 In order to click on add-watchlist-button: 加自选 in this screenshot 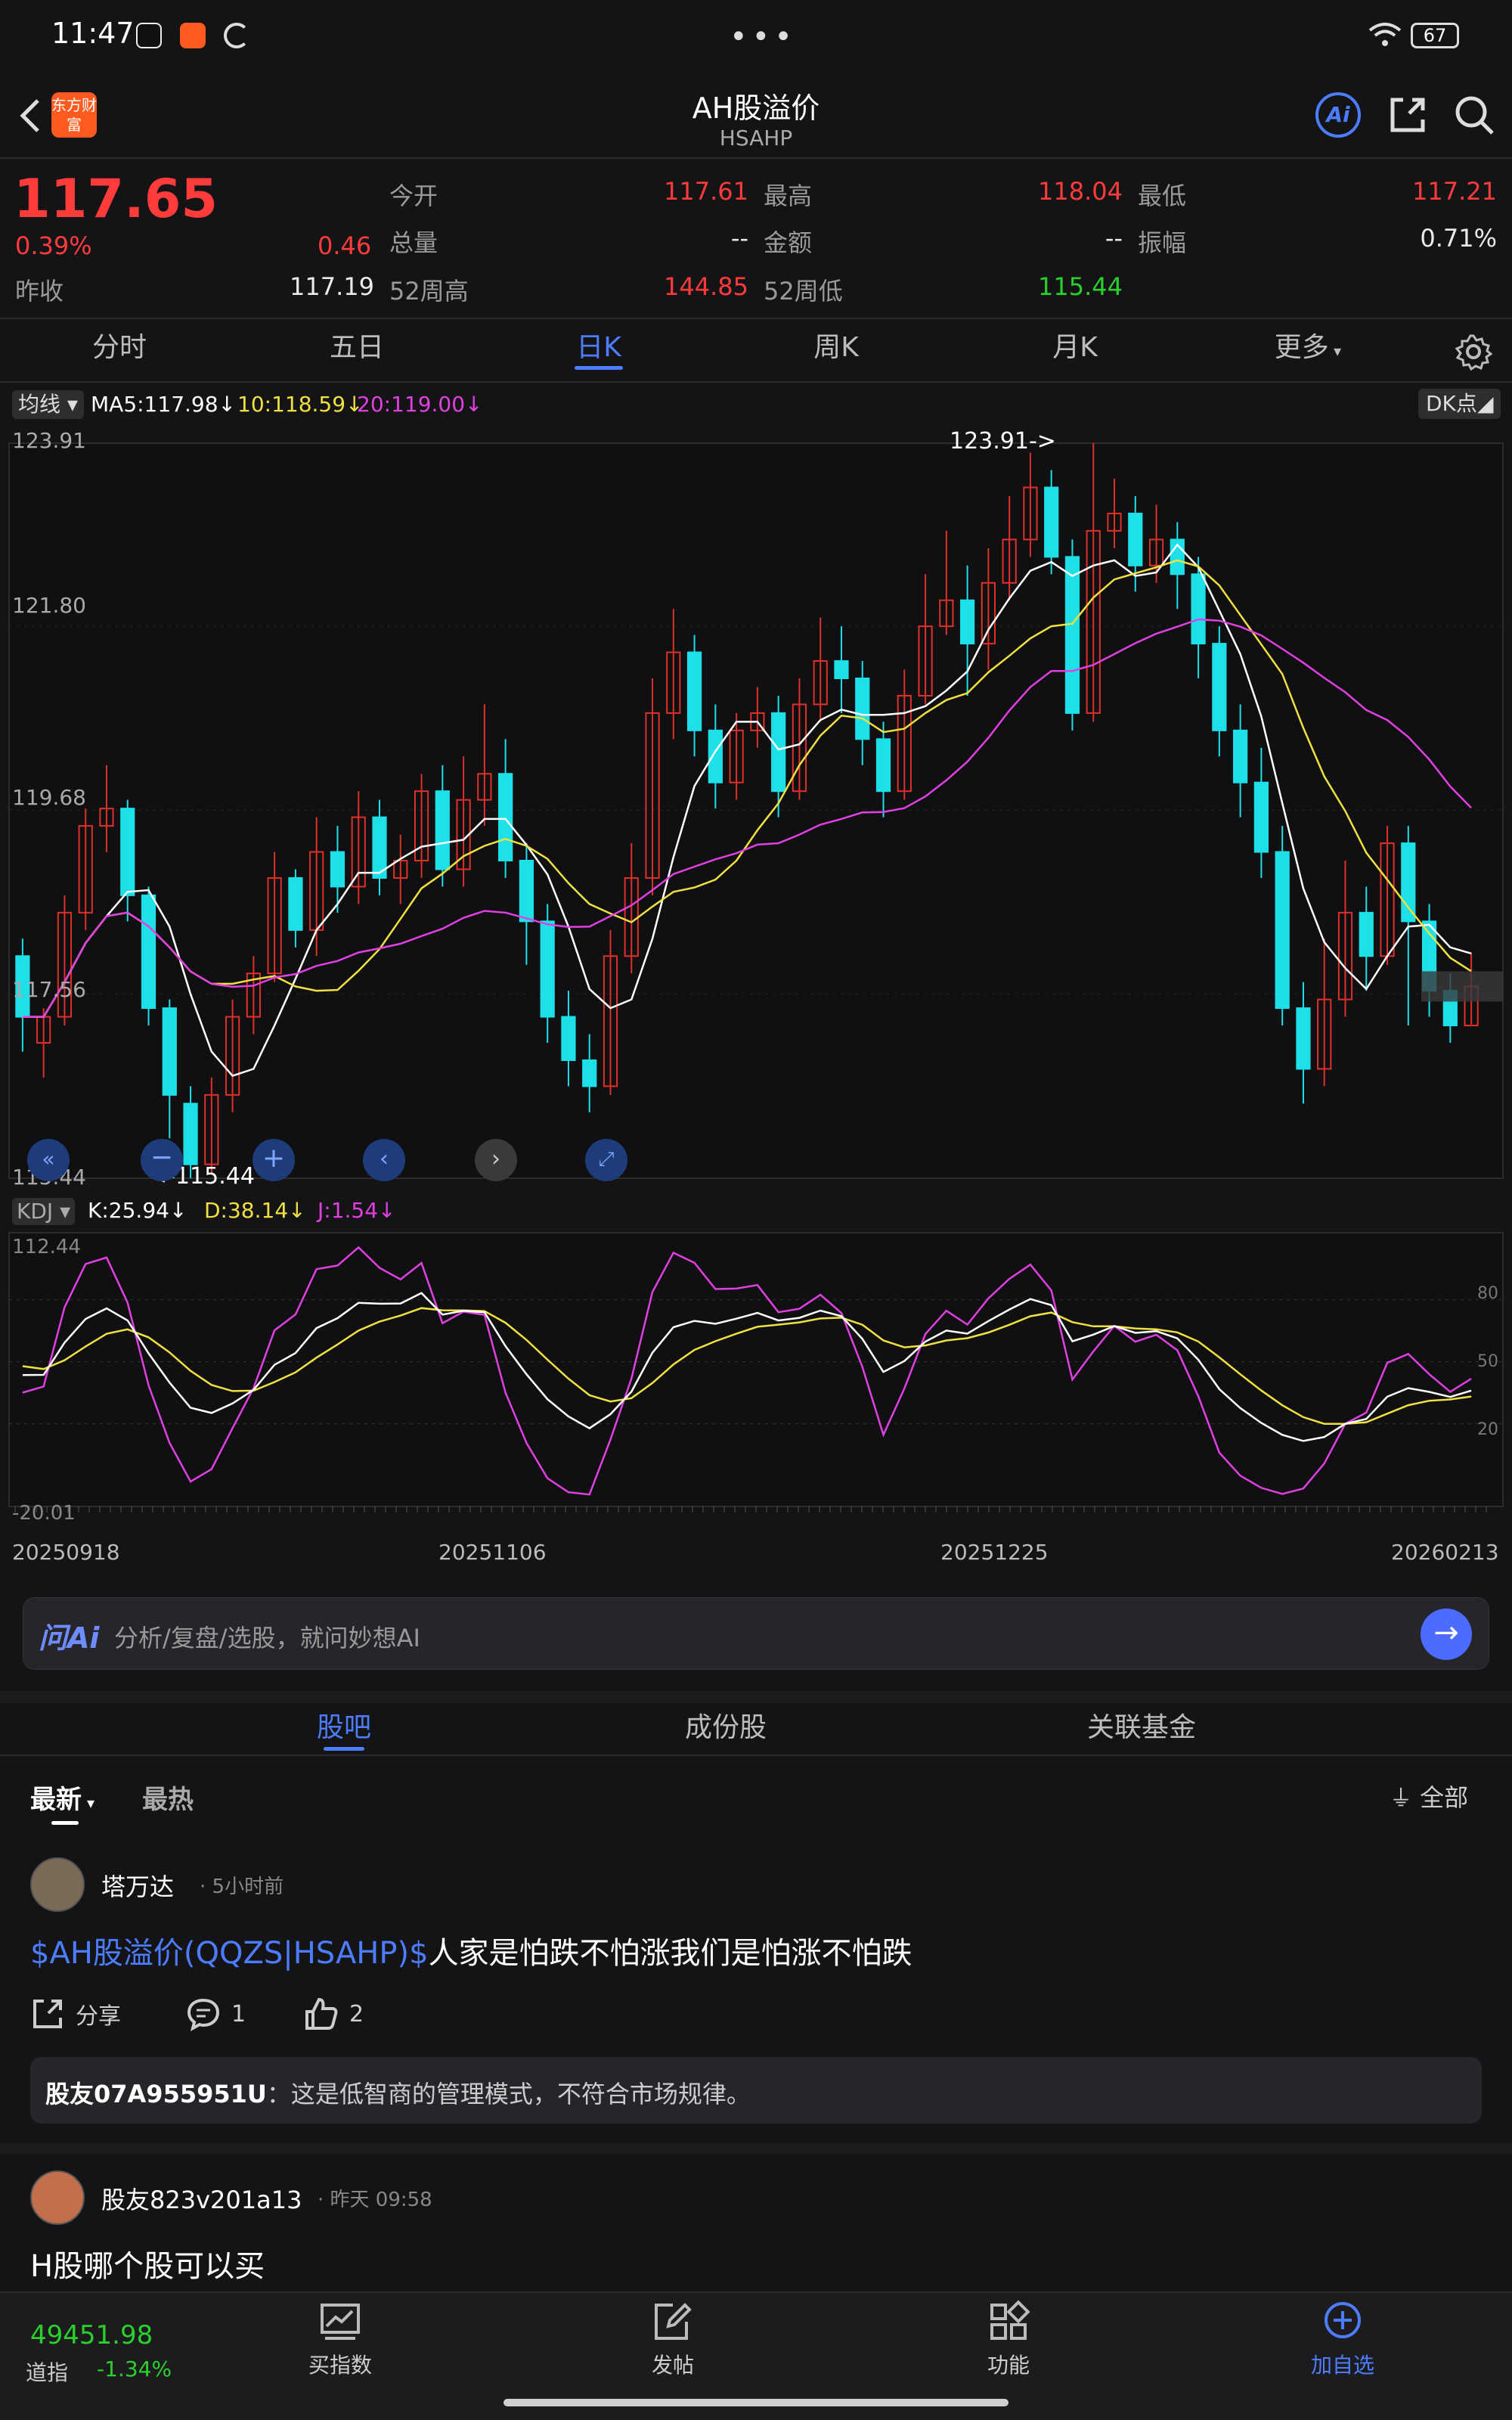, I will do `click(1342, 2339)`.